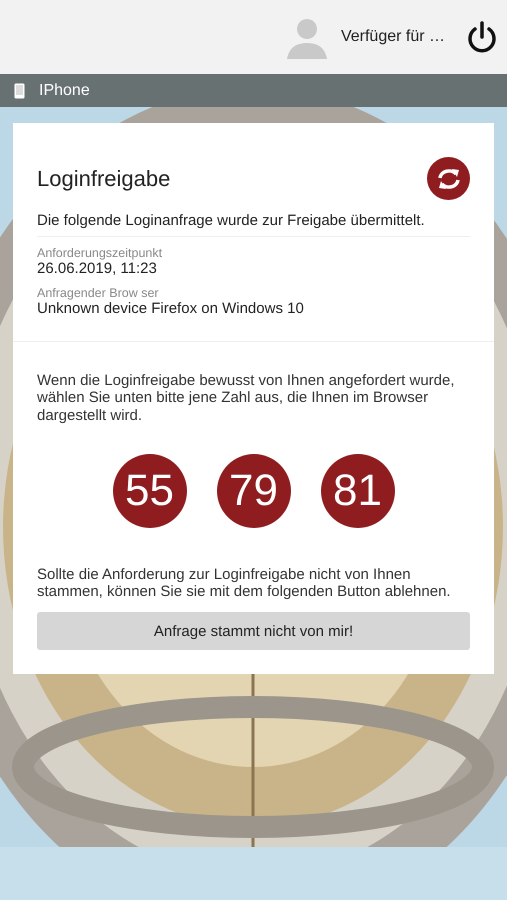 The height and width of the screenshot is (900, 507). What do you see at coordinates (19, 90) in the screenshot?
I see `phone-icon` at bounding box center [19, 90].